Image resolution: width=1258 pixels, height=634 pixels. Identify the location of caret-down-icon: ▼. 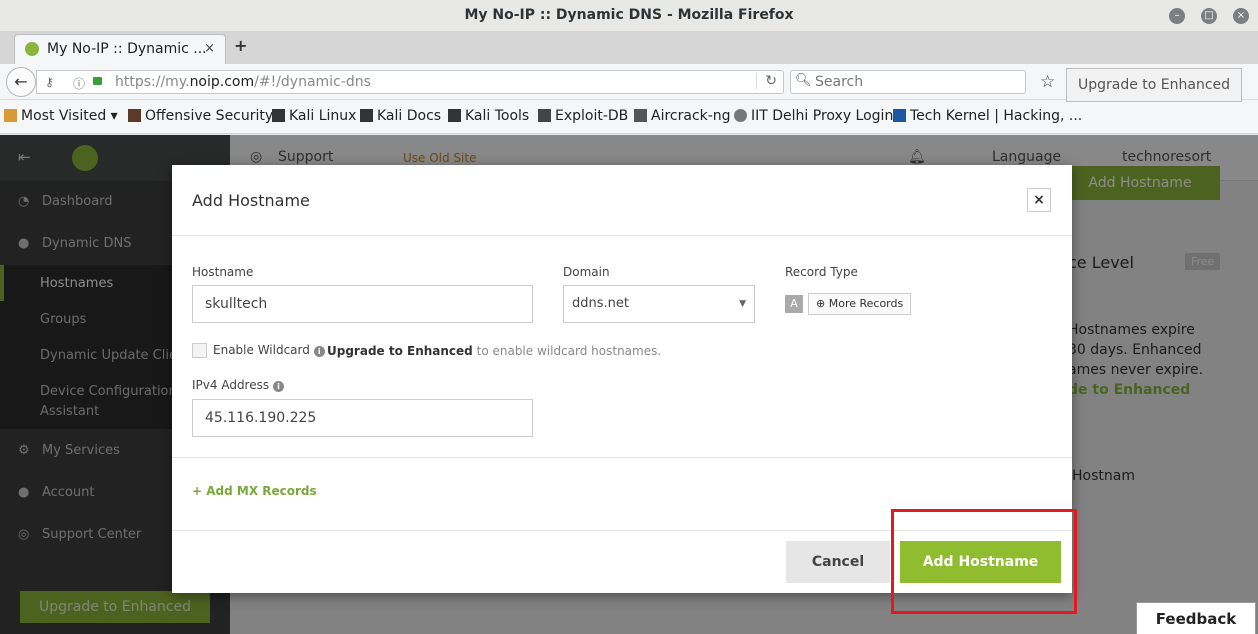
(742, 304).